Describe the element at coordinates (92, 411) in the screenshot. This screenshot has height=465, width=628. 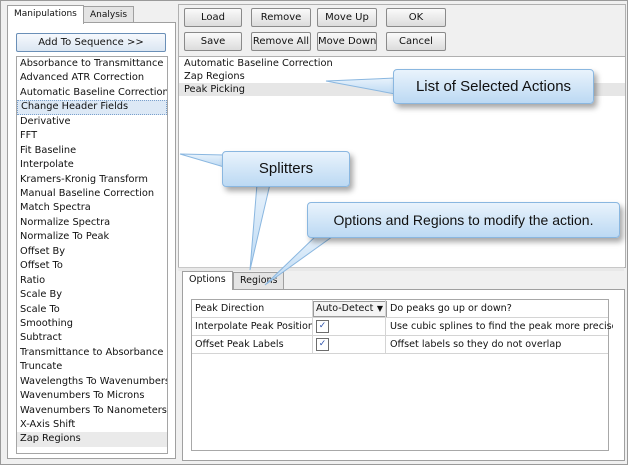
I see `list-item: Wavenumbers To Nanometers` at that location.